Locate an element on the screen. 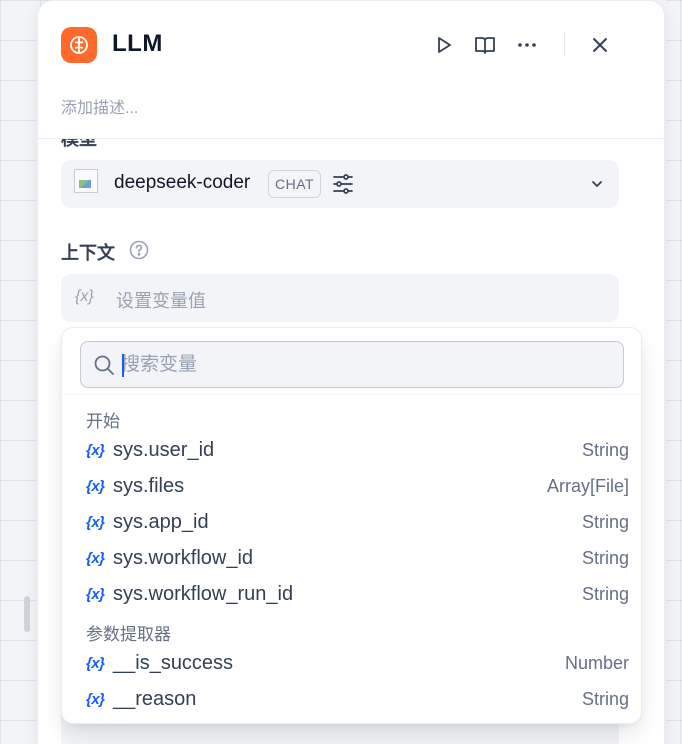 This screenshot has height=744, width=682. variable-item: {x} sys.files Array[File] is located at coordinates (352, 487).